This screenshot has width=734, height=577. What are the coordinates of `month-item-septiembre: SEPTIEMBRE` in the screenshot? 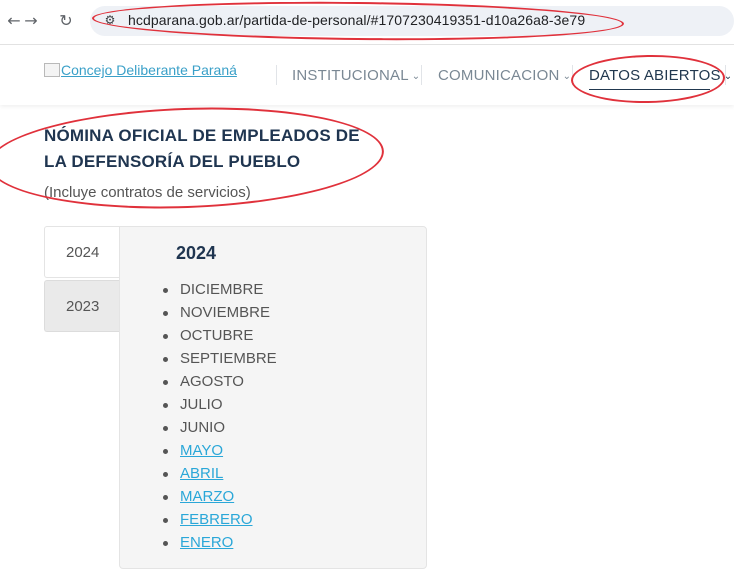 It's located at (220, 358).